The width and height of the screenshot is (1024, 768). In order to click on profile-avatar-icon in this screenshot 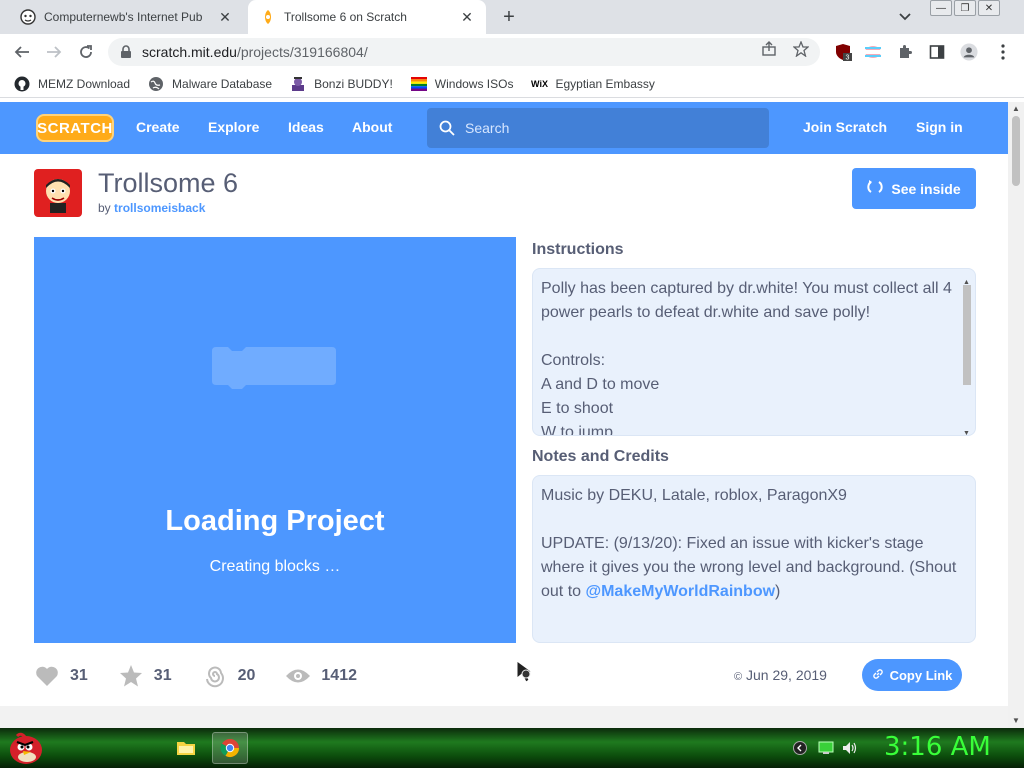, I will do `click(969, 52)`.